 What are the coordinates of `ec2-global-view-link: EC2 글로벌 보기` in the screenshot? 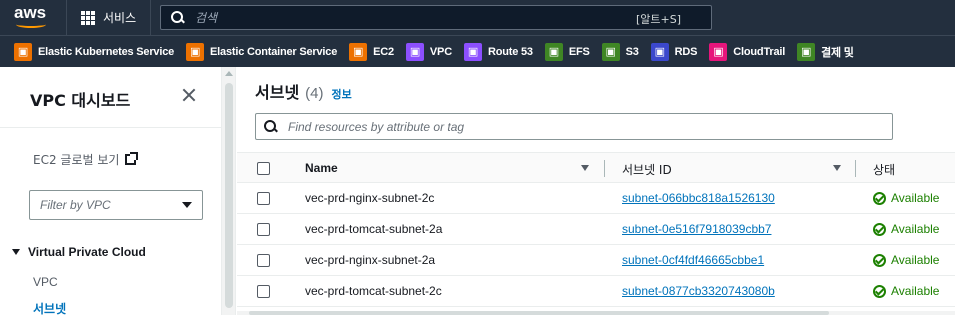 It's located at (86, 159).